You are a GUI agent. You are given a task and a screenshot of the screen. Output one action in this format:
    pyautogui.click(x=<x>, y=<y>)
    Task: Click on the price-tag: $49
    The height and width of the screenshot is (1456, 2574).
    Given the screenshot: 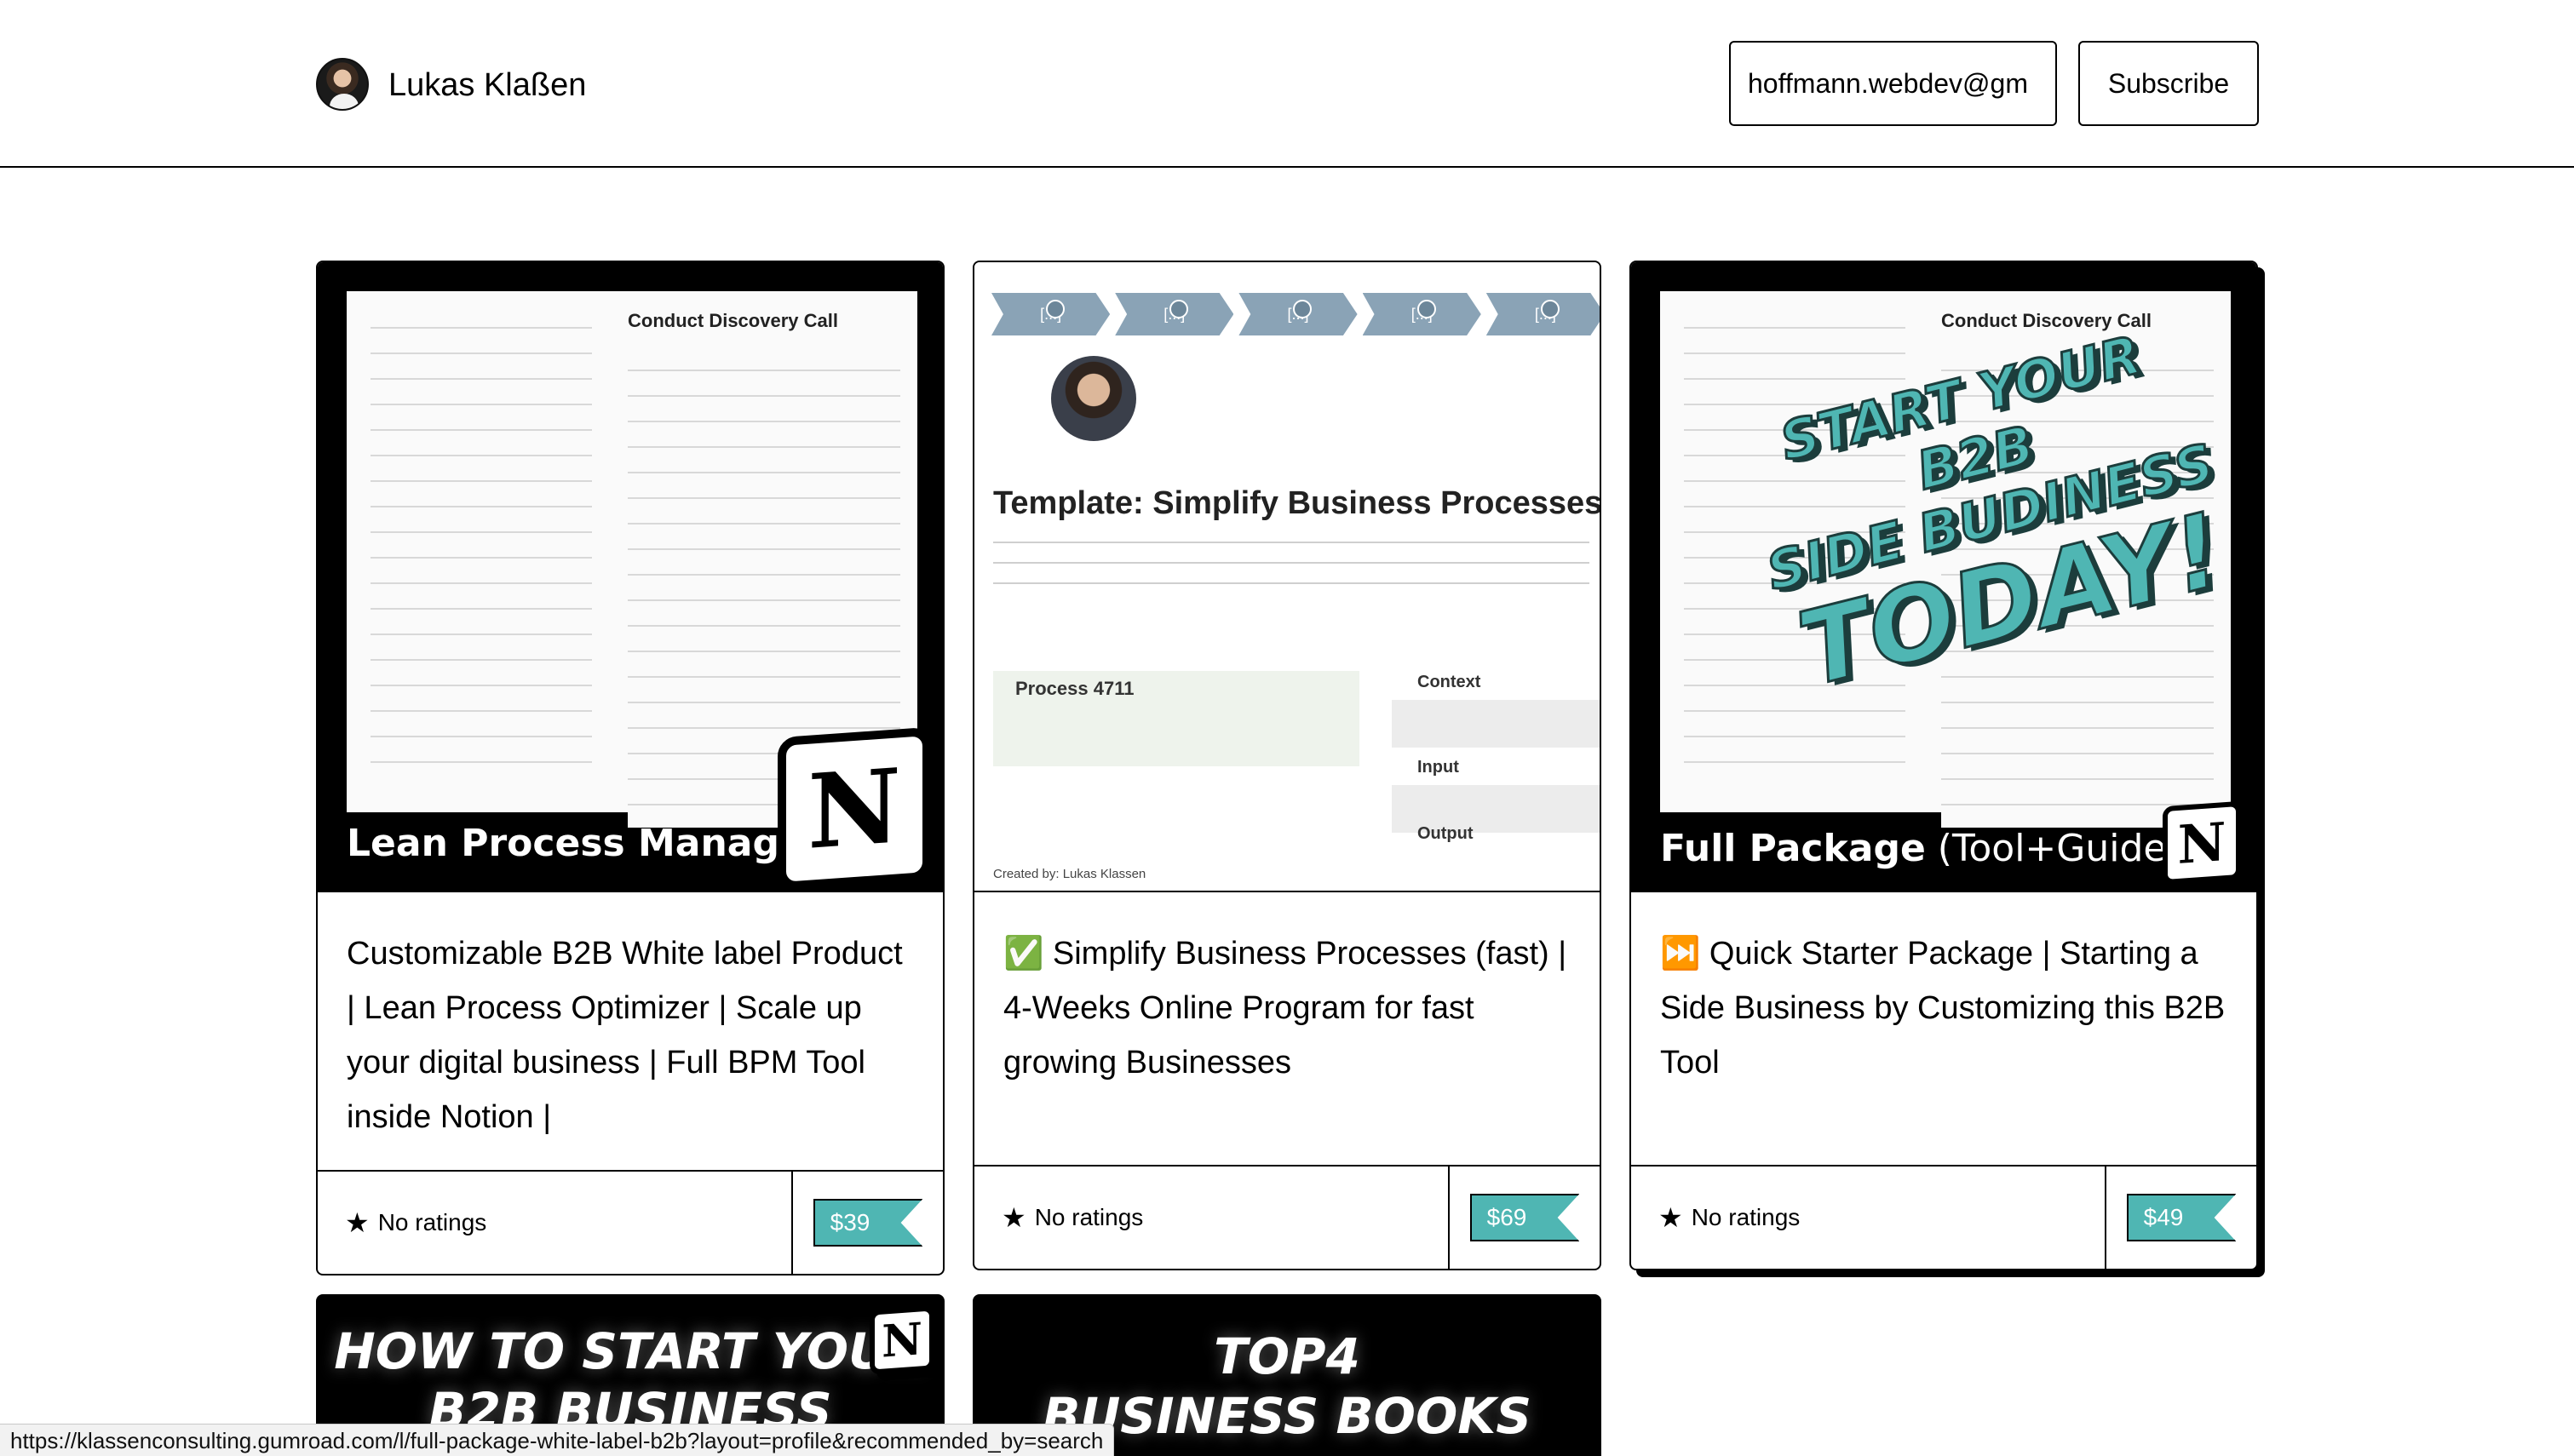 What is the action you would take?
    pyautogui.click(x=2181, y=1217)
    